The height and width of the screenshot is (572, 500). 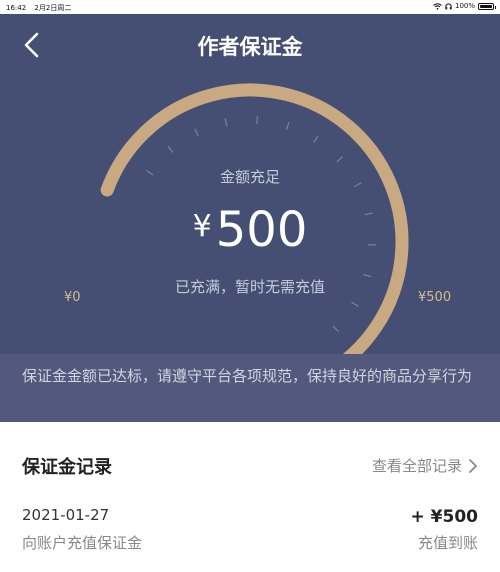 I want to click on battery-percent: 100%, so click(x=464, y=6).